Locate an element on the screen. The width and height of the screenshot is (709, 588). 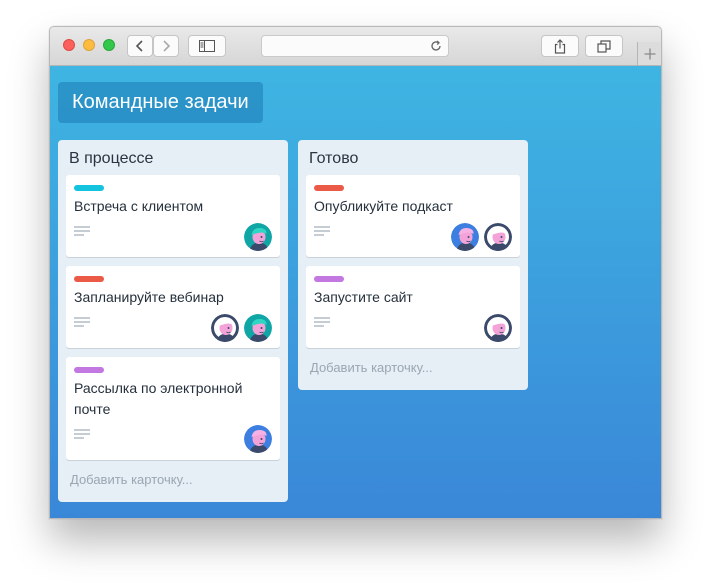
card-title: Опубликуйте подкаст is located at coordinates (383, 206).